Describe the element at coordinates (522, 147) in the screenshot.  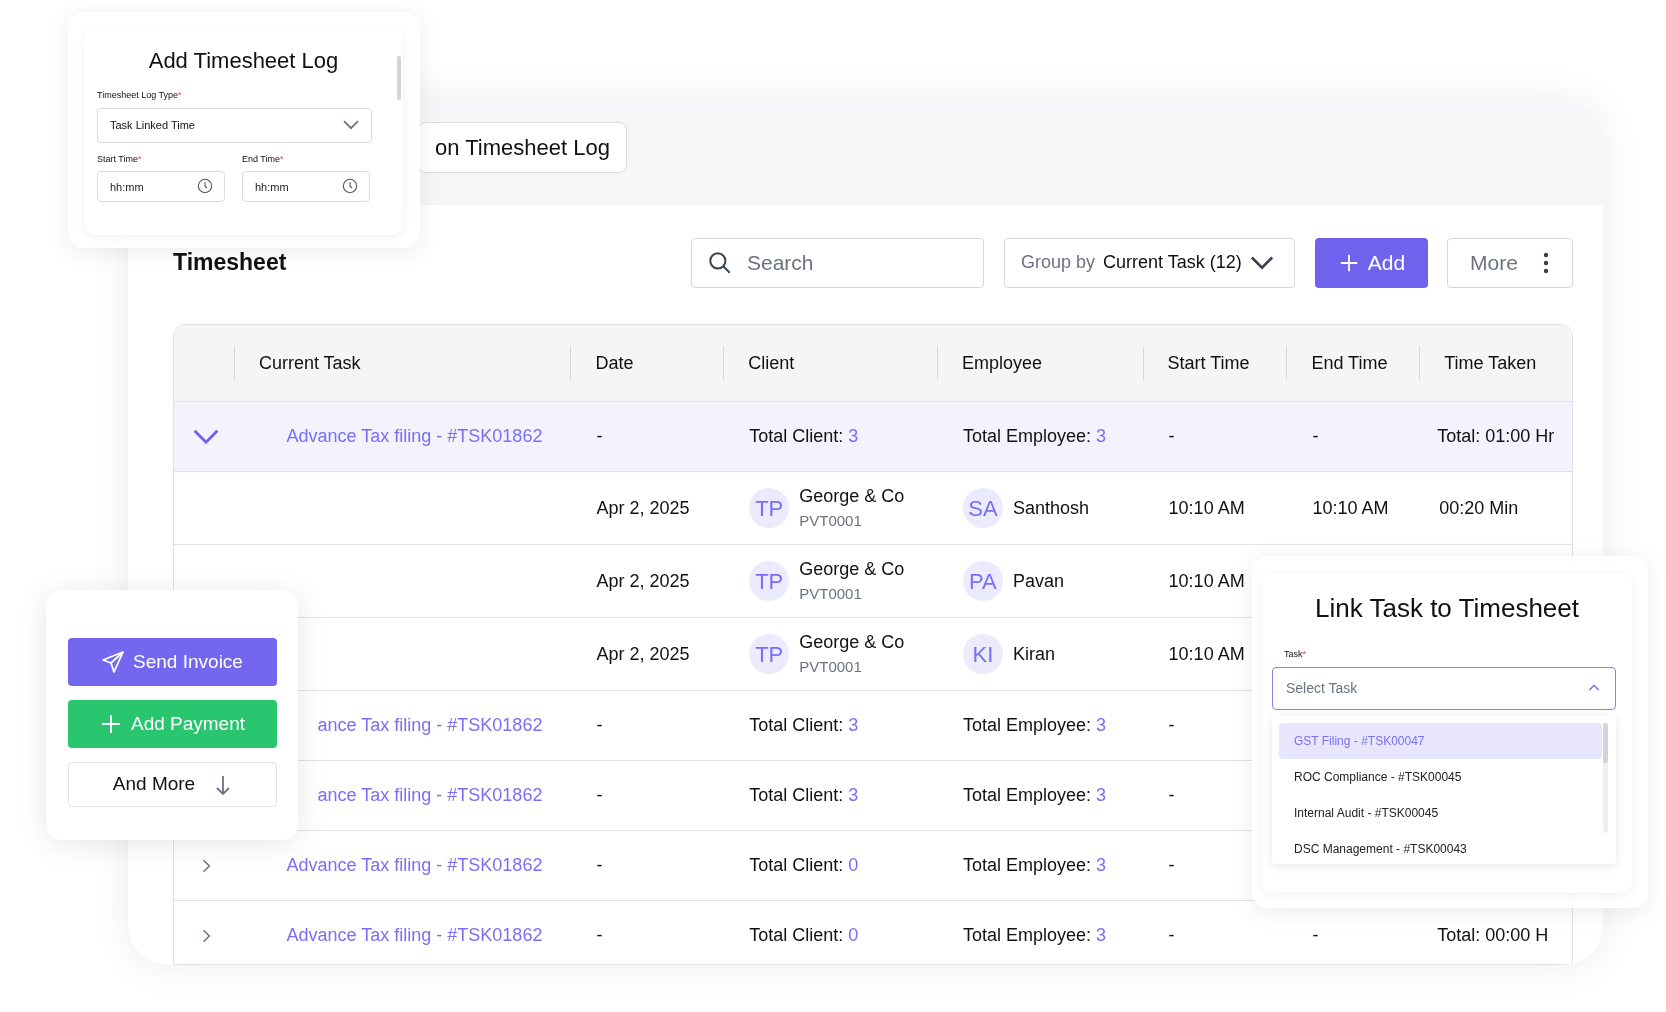
I see `tab: on Timesheet Log` at that location.